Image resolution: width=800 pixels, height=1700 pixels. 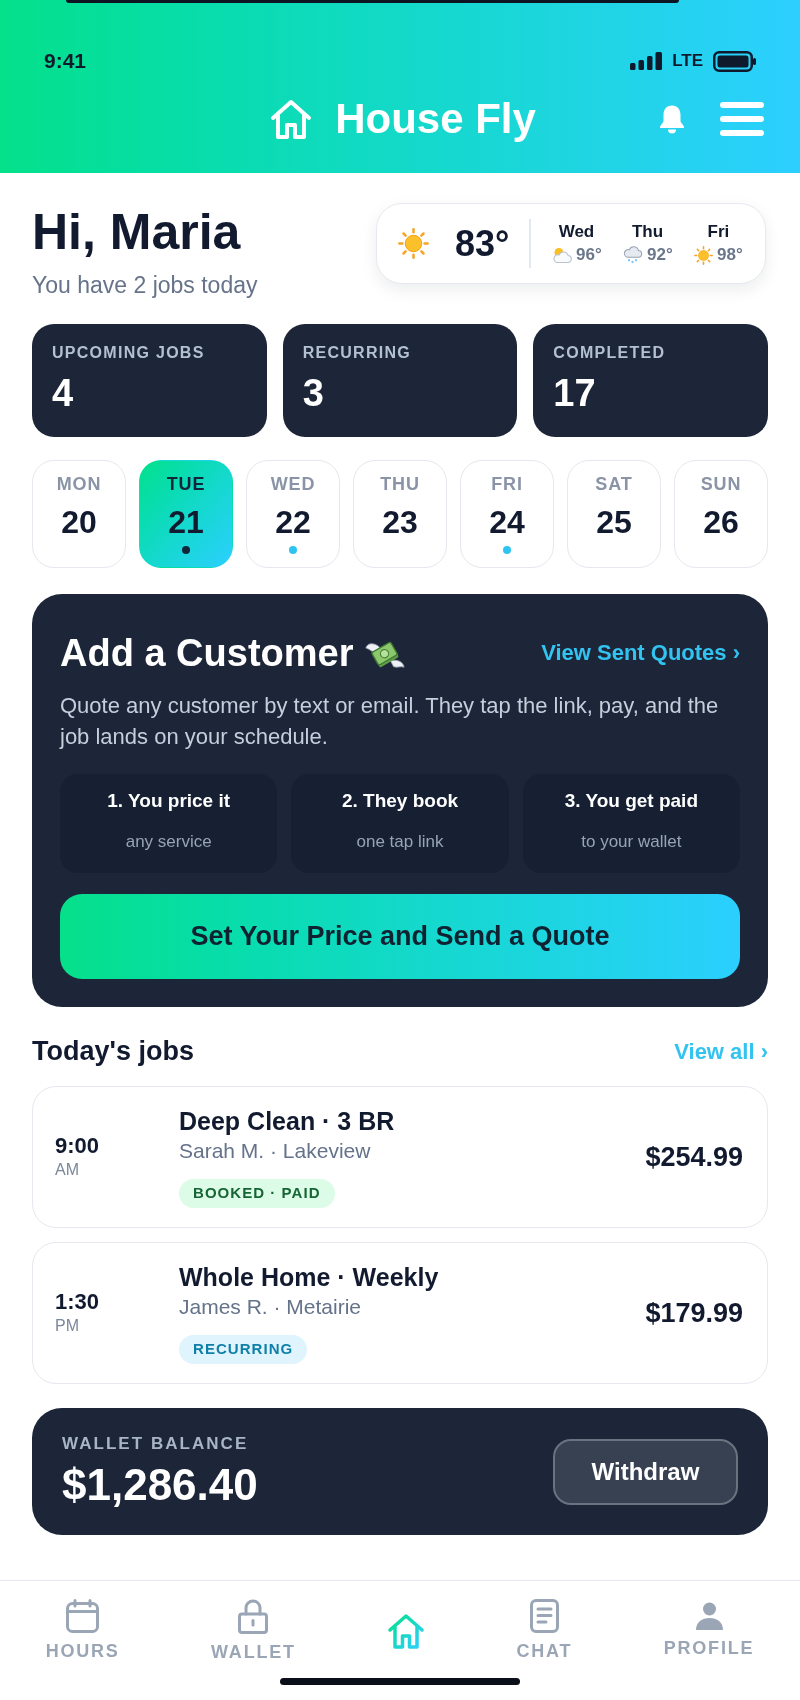 What do you see at coordinates (67, 1326) in the screenshot?
I see `job-period: PM` at bounding box center [67, 1326].